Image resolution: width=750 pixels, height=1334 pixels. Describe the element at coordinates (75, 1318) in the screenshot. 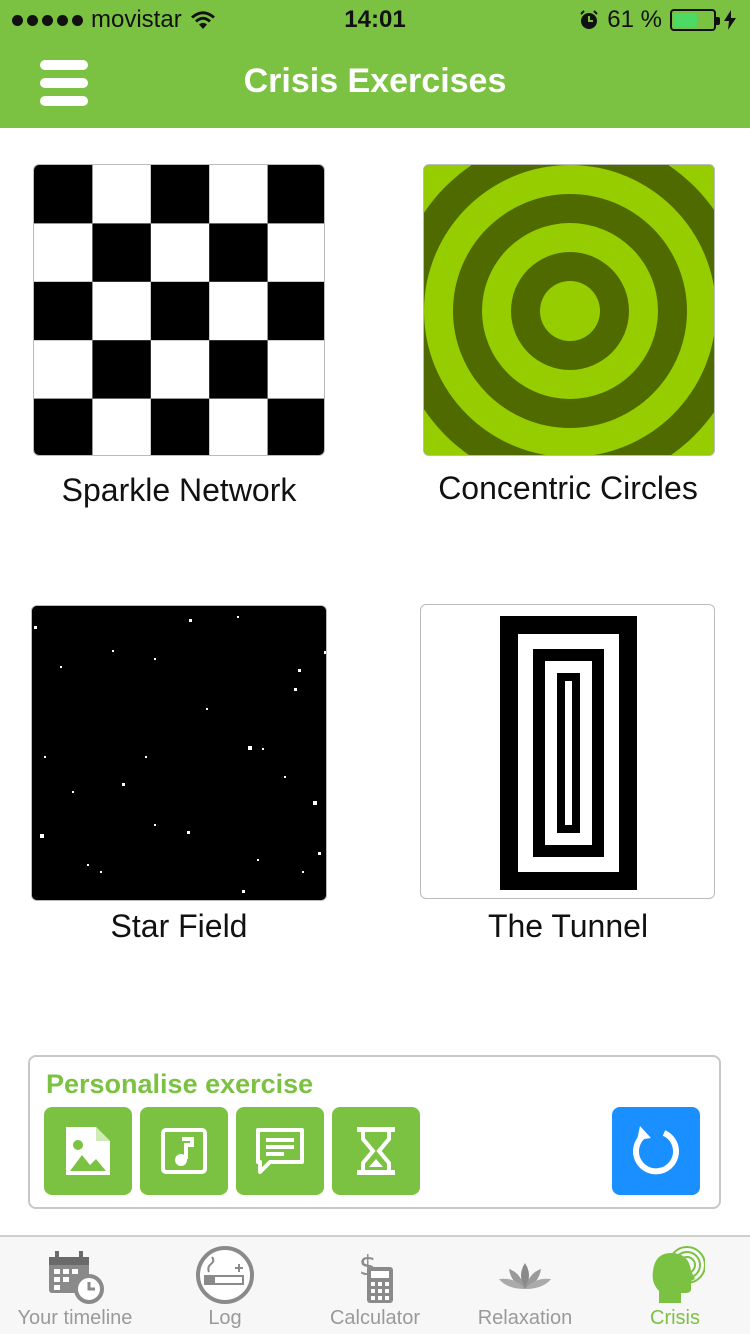

I see `tab-label: Your timeline` at that location.